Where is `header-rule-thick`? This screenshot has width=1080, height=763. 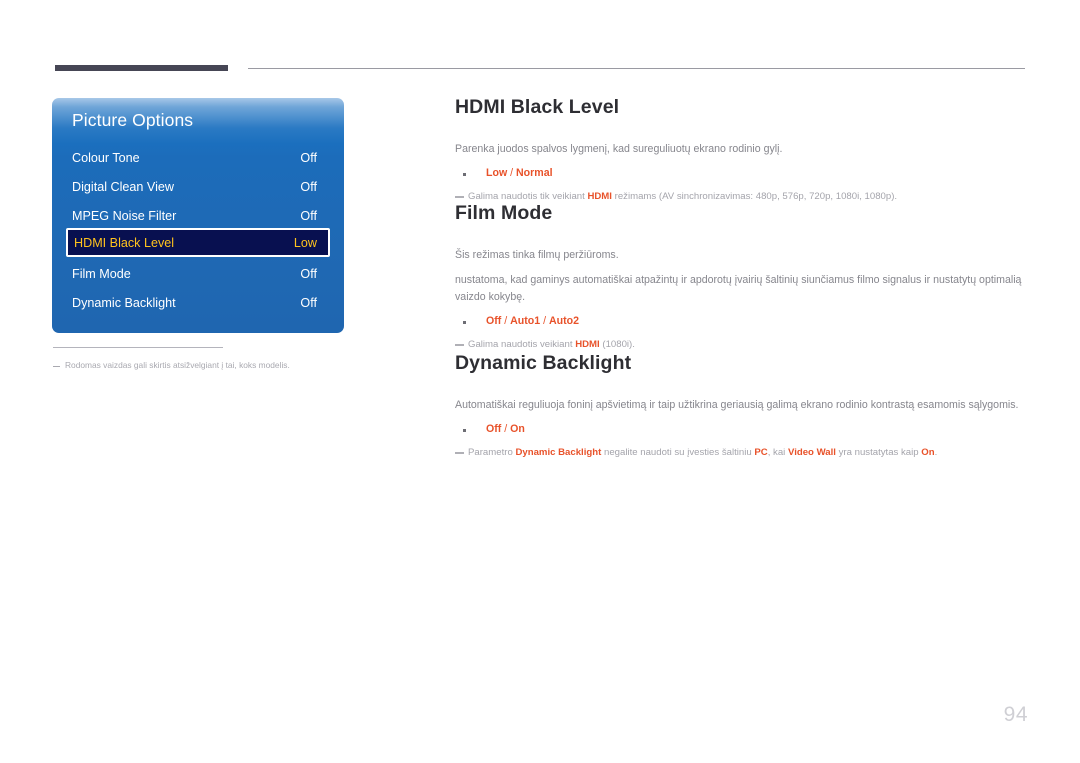
header-rule-thick is located at coordinates (141, 68).